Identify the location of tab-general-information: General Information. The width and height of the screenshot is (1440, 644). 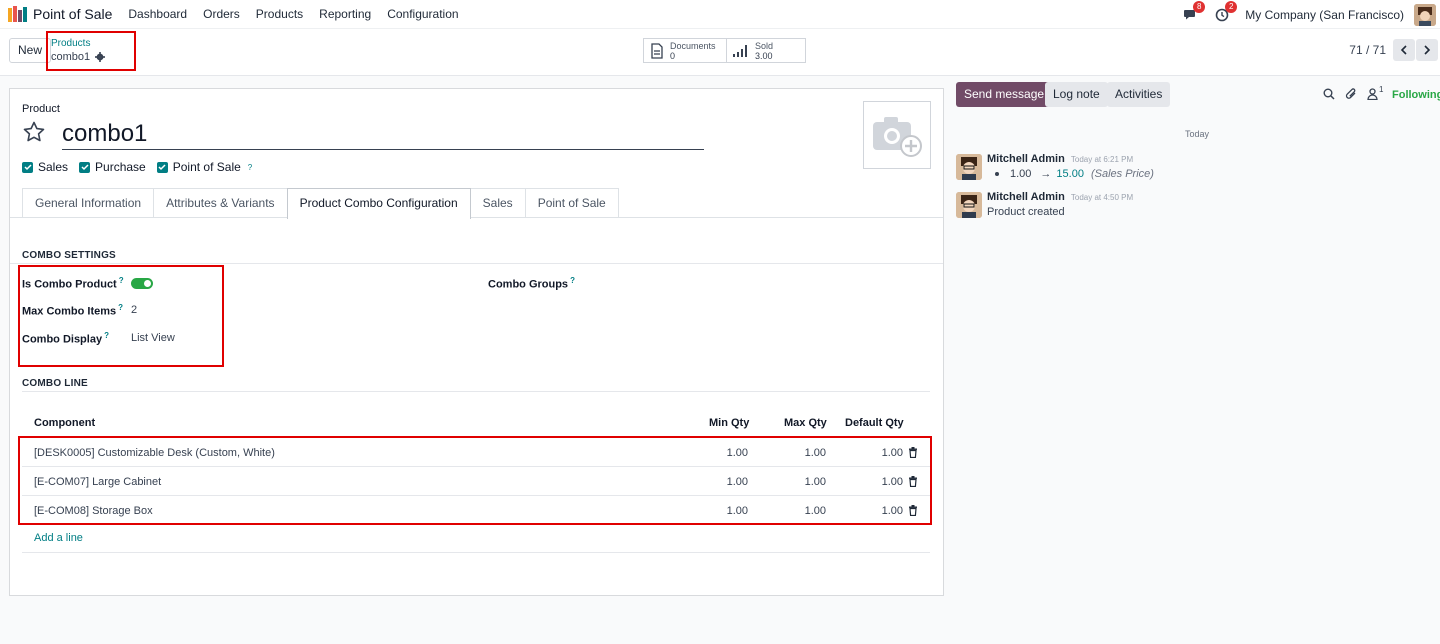
(88, 203).